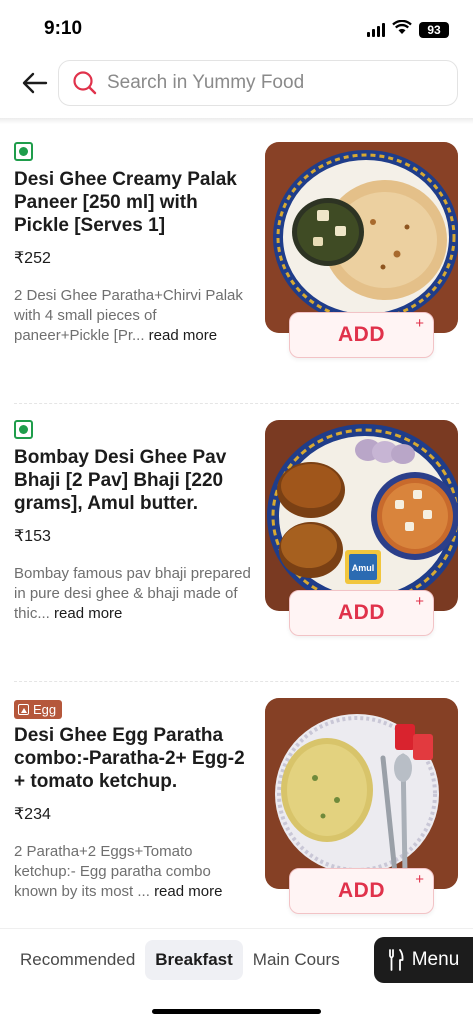 The image size is (473, 1024). Describe the element at coordinates (194, 960) in the screenshot. I see `tab-breakfast: Breakfast` at that location.